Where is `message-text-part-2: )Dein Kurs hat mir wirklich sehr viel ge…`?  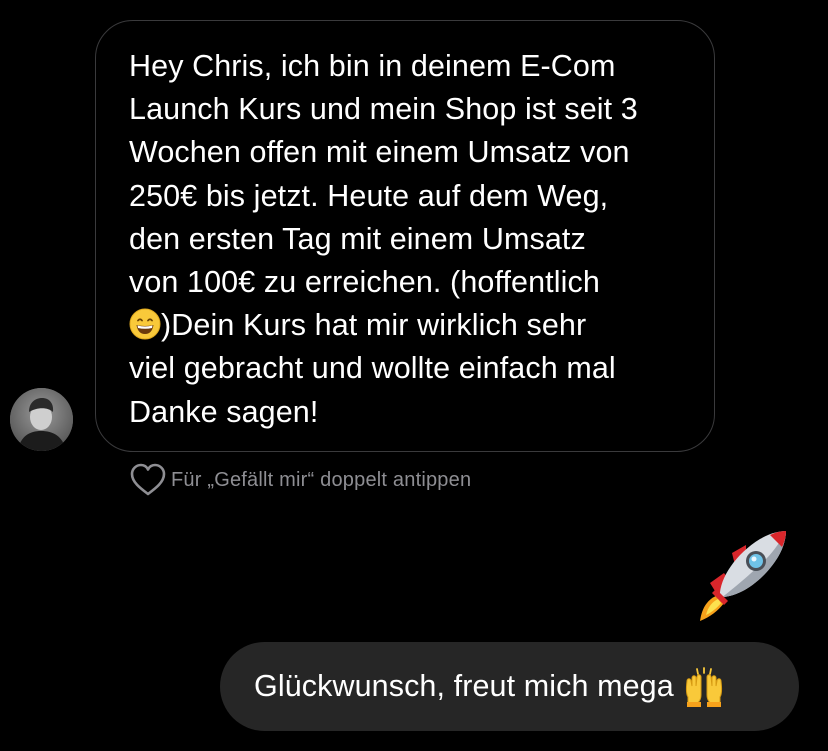
message-text-part-2: )Dein Kurs hat mir wirklich sehr viel ge… is located at coordinates (372, 368).